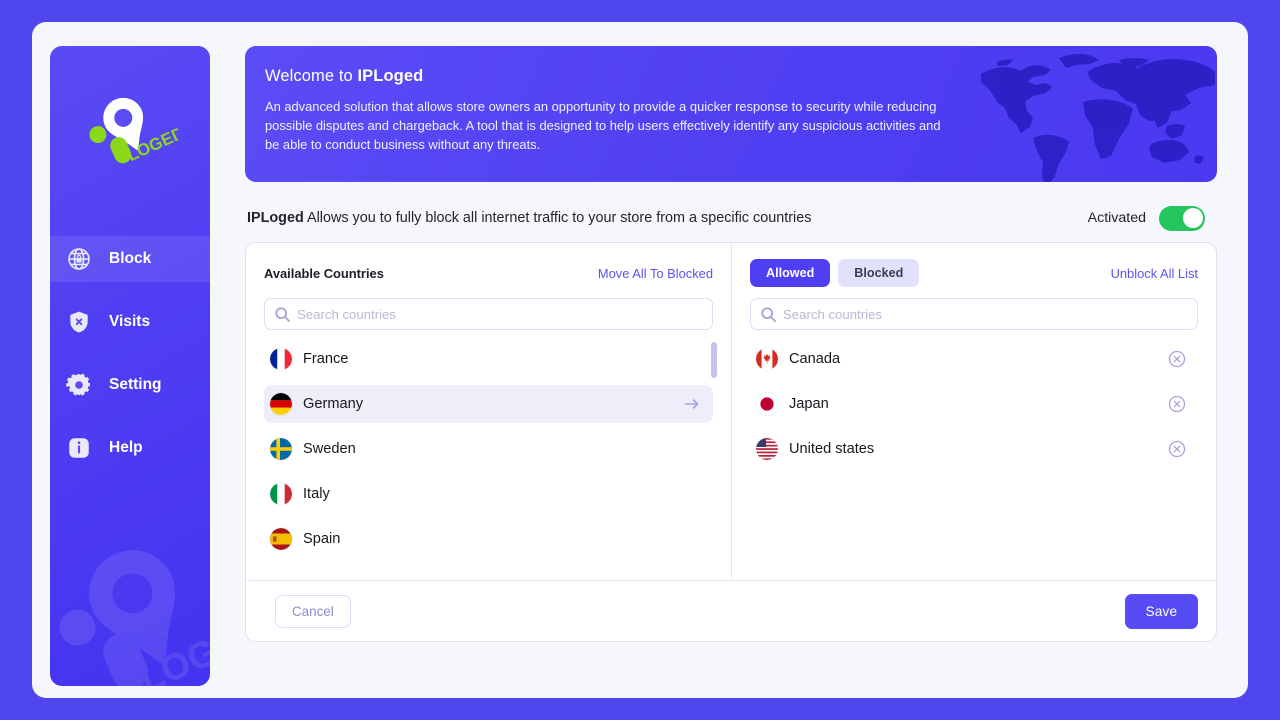 This screenshot has height=720, width=1280. Describe the element at coordinates (311, 76) in the screenshot. I see `banner-title-prefix: Welcome to` at that location.